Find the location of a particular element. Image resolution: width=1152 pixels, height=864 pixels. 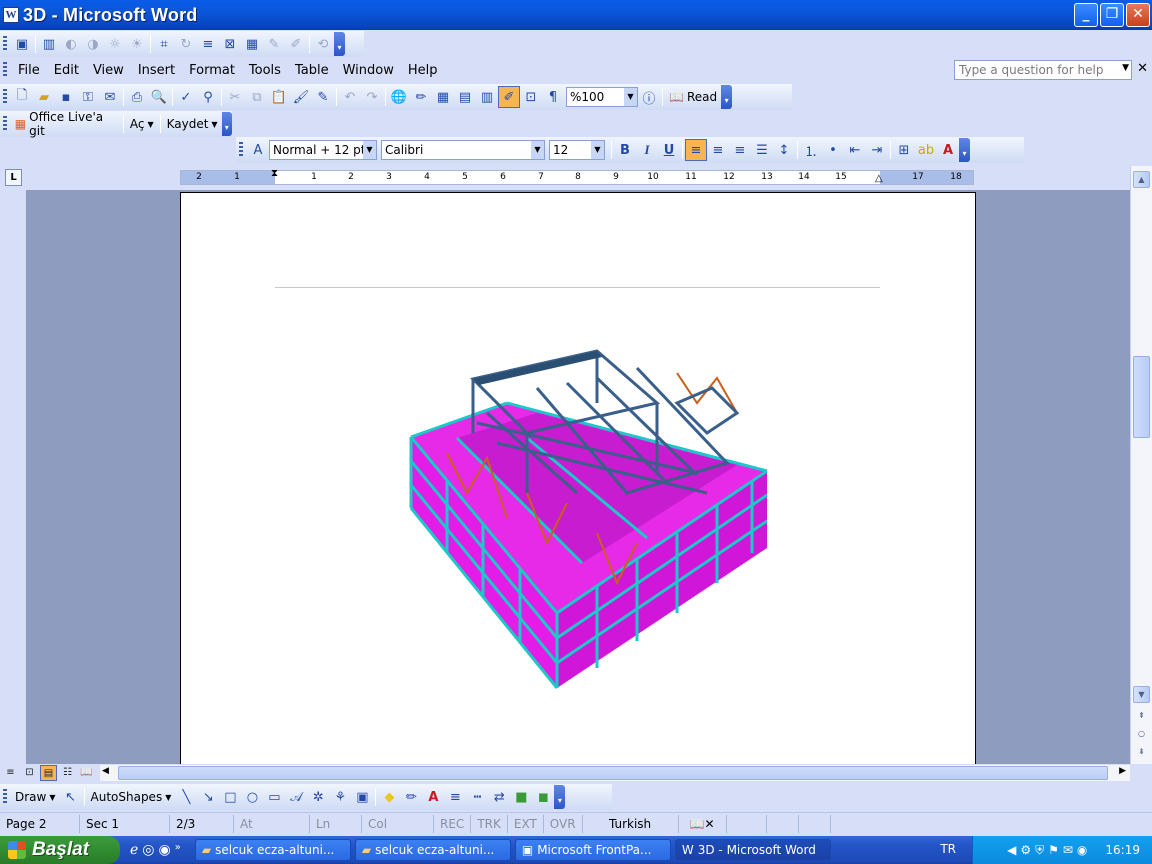

research-icon: ⚲ is located at coordinates (208, 97).